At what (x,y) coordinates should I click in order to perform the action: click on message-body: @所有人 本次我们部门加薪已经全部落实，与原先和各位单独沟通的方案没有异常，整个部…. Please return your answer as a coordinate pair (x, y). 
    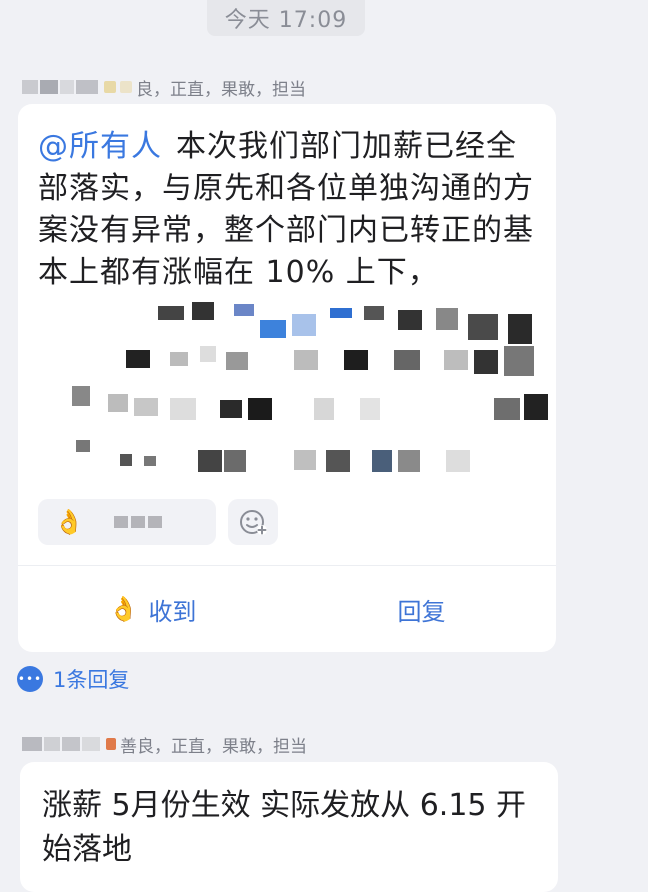
    Looking at the image, I should click on (291, 210).